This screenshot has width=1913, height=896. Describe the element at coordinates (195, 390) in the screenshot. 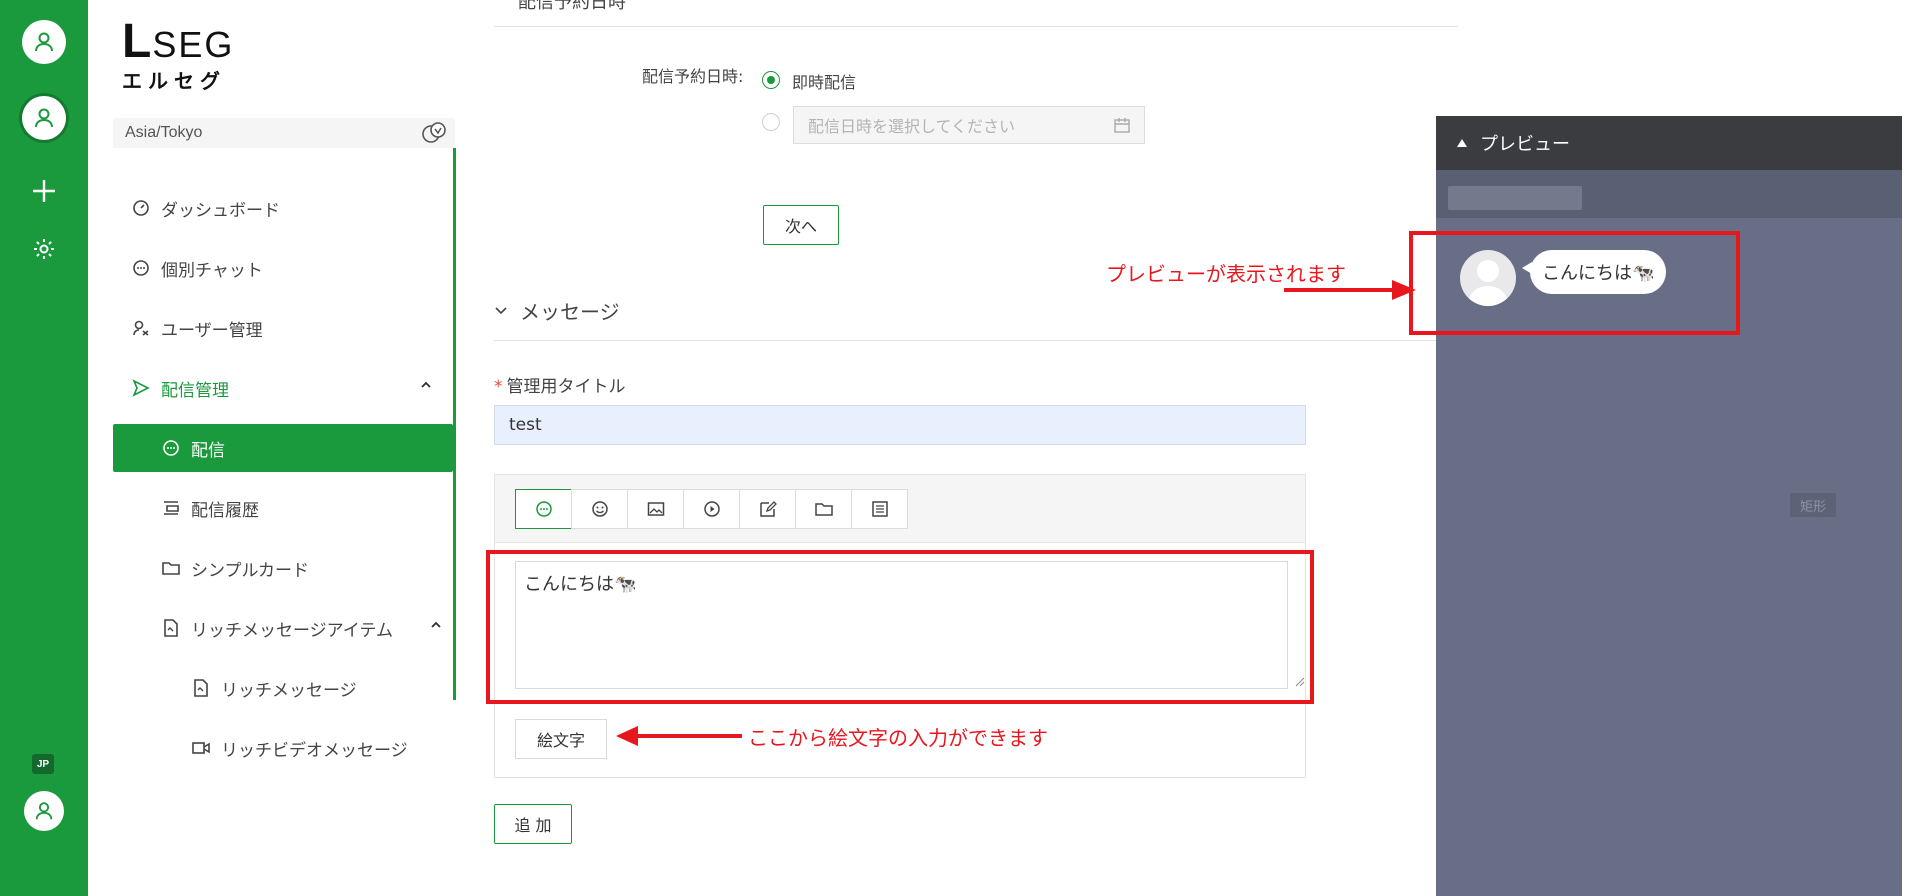

I see `sidebar-item-label: 配信管理` at that location.